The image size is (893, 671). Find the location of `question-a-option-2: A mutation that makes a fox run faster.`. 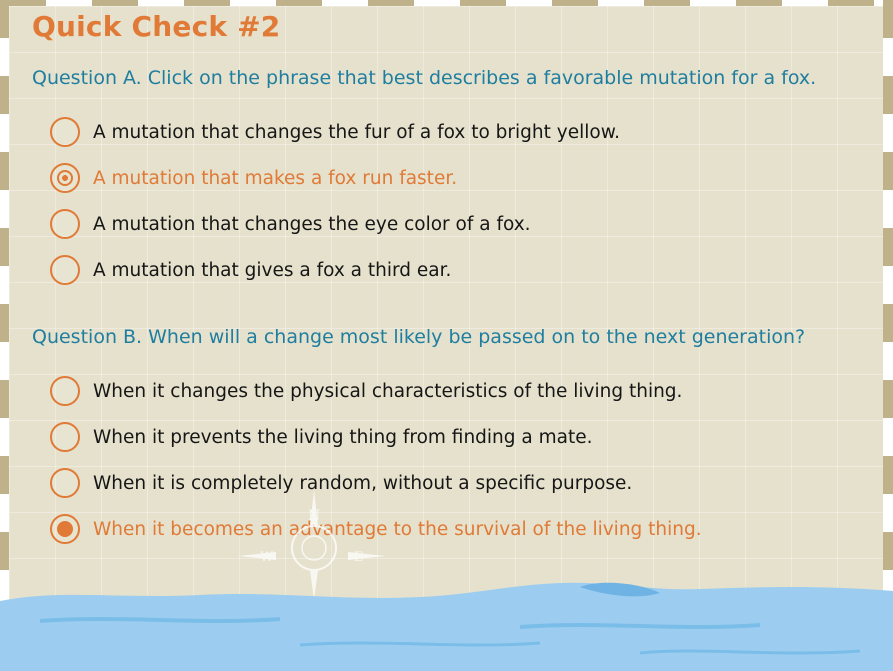

question-a-option-2: A mutation that makes a fox run faster. is located at coordinates (253, 178).